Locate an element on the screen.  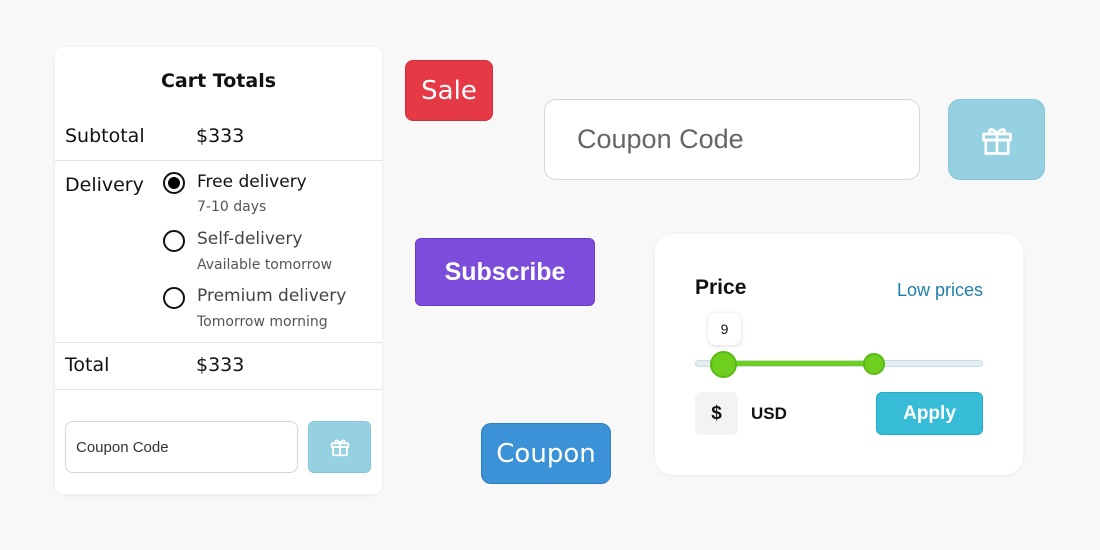
price-slider-range is located at coordinates (798, 363).